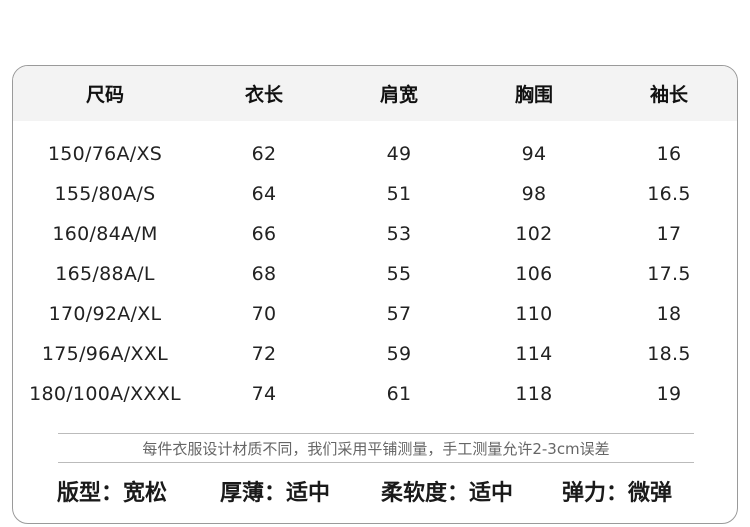 The image size is (750, 527). Describe the element at coordinates (669, 314) in the screenshot. I see `cell-sleeve: 18` at that location.